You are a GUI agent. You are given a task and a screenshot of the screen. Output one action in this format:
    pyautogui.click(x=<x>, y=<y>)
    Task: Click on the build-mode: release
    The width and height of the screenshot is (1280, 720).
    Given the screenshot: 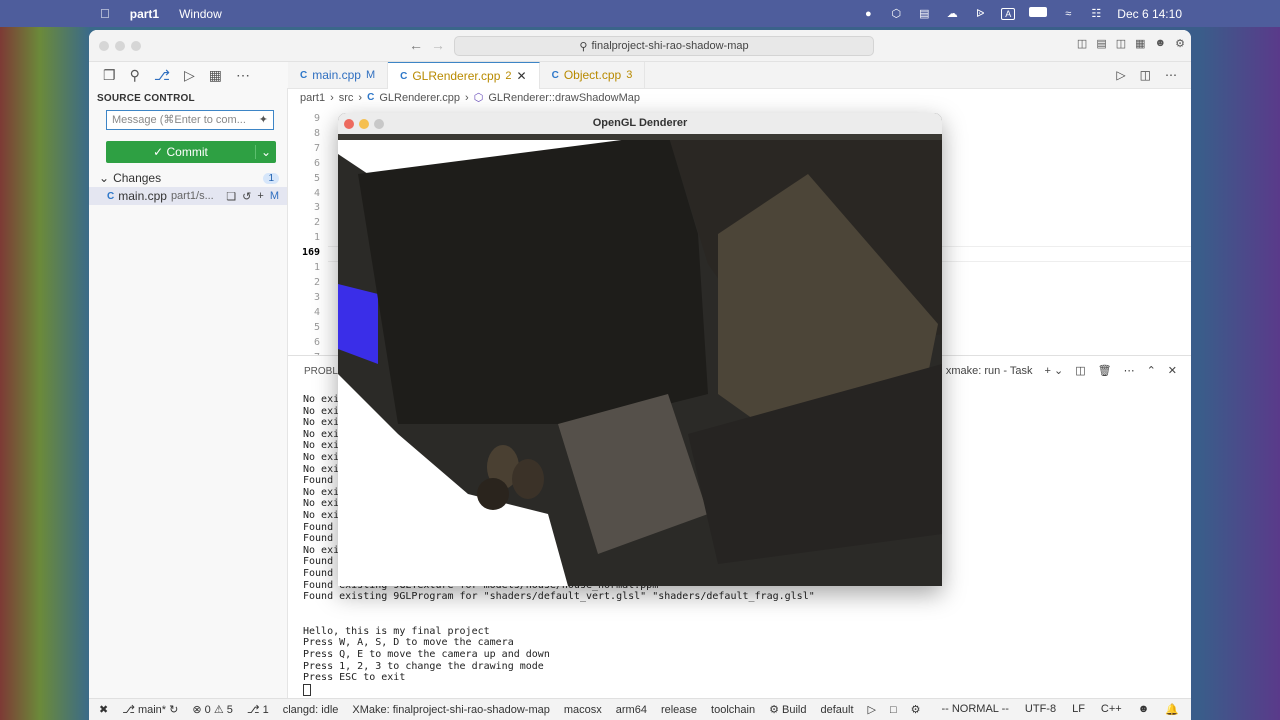 What is the action you would take?
    pyautogui.click(x=679, y=710)
    